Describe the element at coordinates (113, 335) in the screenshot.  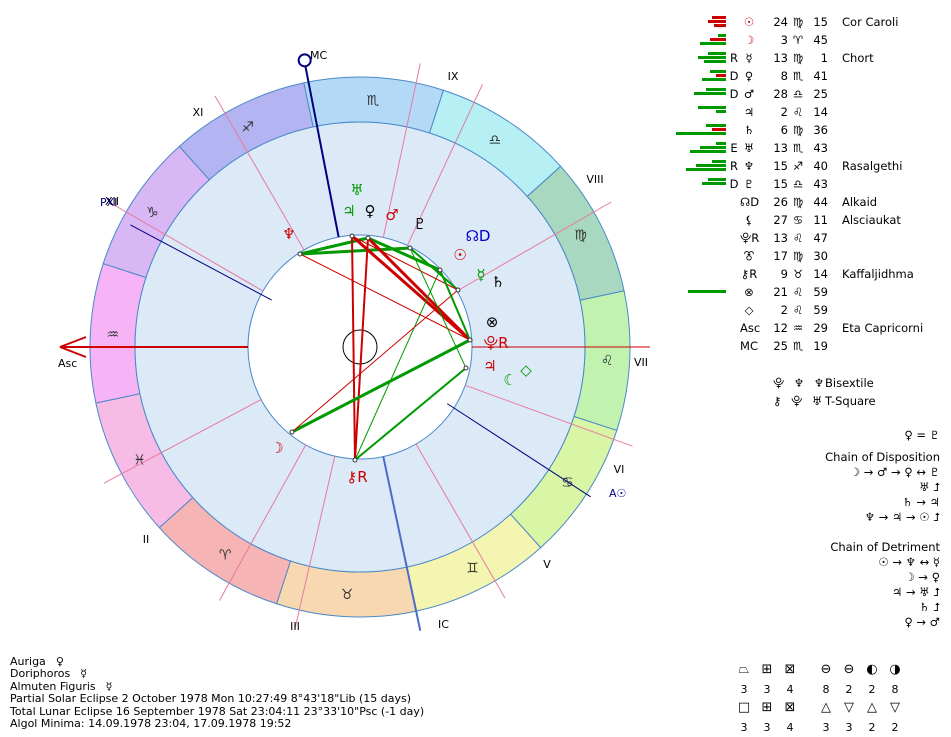
I see `sign-glyph: ♒` at that location.